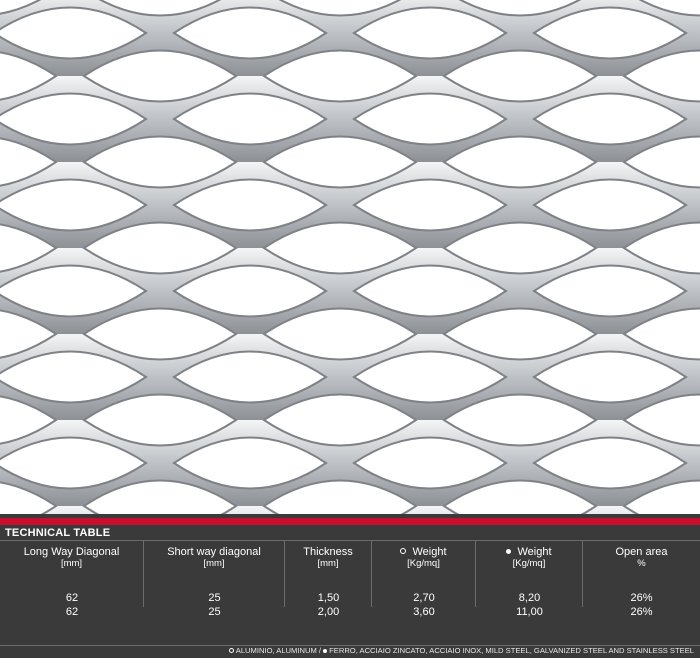  What do you see at coordinates (278, 650) in the screenshot?
I see `legend-aluminium: ALUMINIO, ALUMINUM /` at bounding box center [278, 650].